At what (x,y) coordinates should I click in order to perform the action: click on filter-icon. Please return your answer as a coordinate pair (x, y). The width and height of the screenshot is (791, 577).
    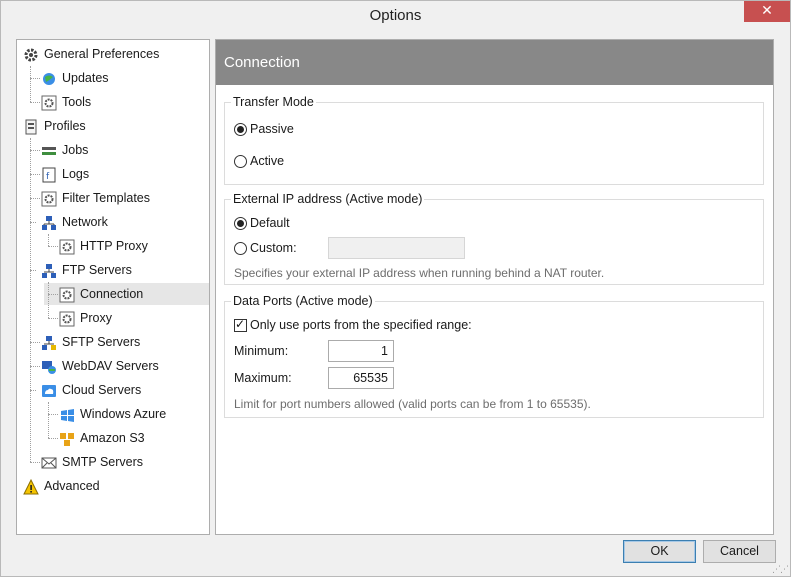
    Looking at the image, I should click on (49, 199).